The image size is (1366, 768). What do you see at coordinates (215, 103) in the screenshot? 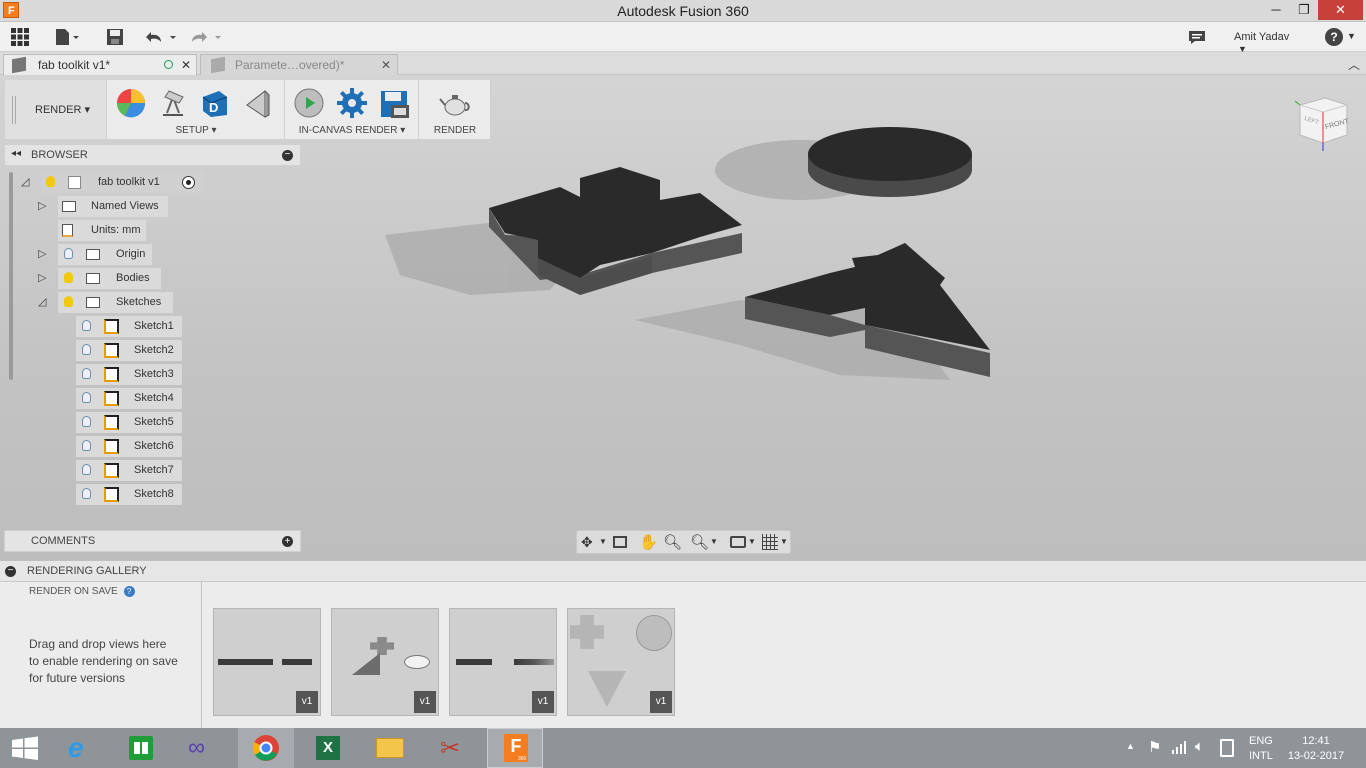
I see `decal-icon: D` at bounding box center [215, 103].